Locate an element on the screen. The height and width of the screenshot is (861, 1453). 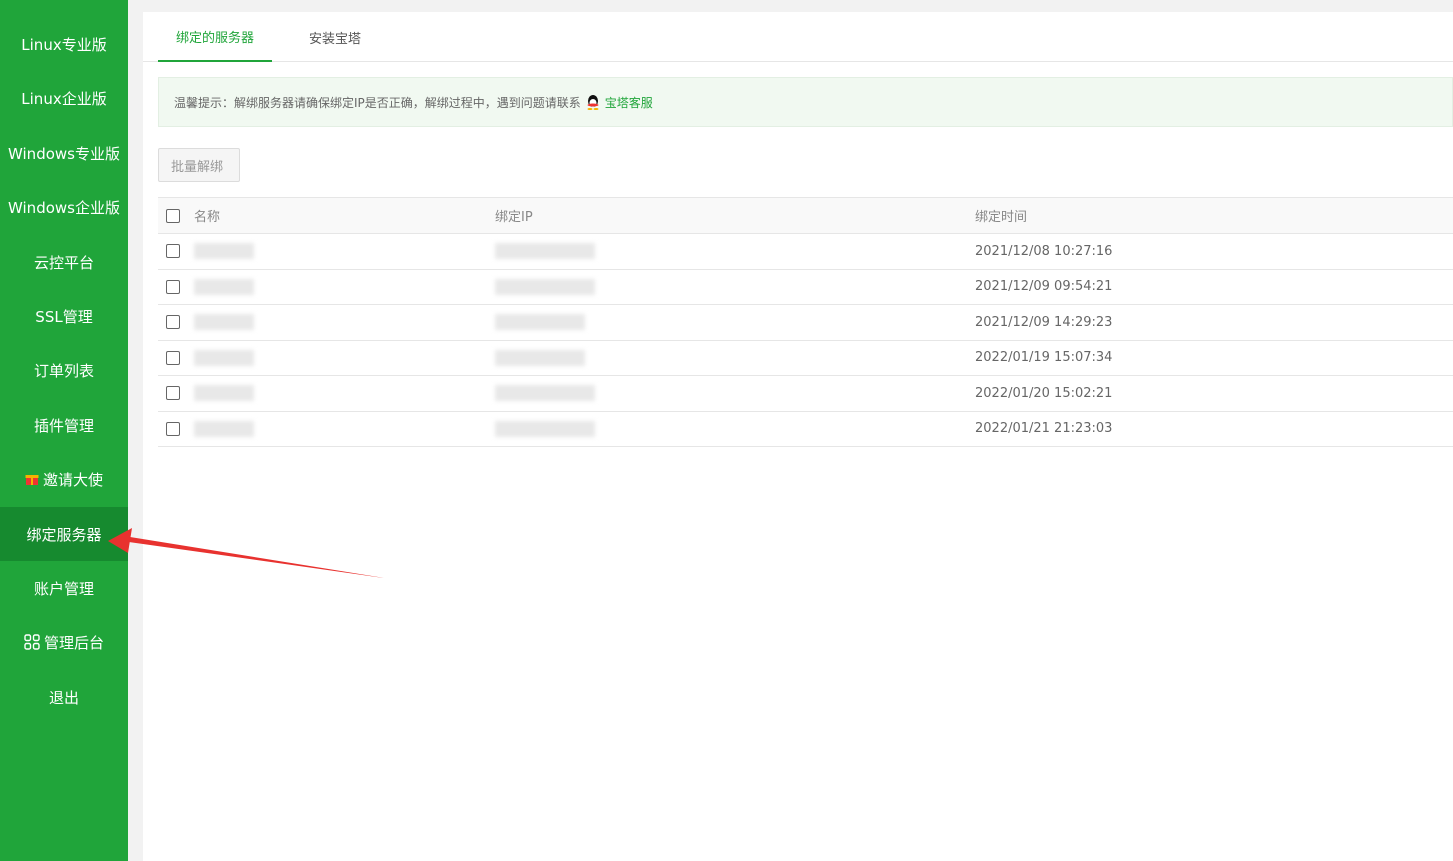
sidebar-item-bind-server: 绑定服务器 is located at coordinates (64, 534).